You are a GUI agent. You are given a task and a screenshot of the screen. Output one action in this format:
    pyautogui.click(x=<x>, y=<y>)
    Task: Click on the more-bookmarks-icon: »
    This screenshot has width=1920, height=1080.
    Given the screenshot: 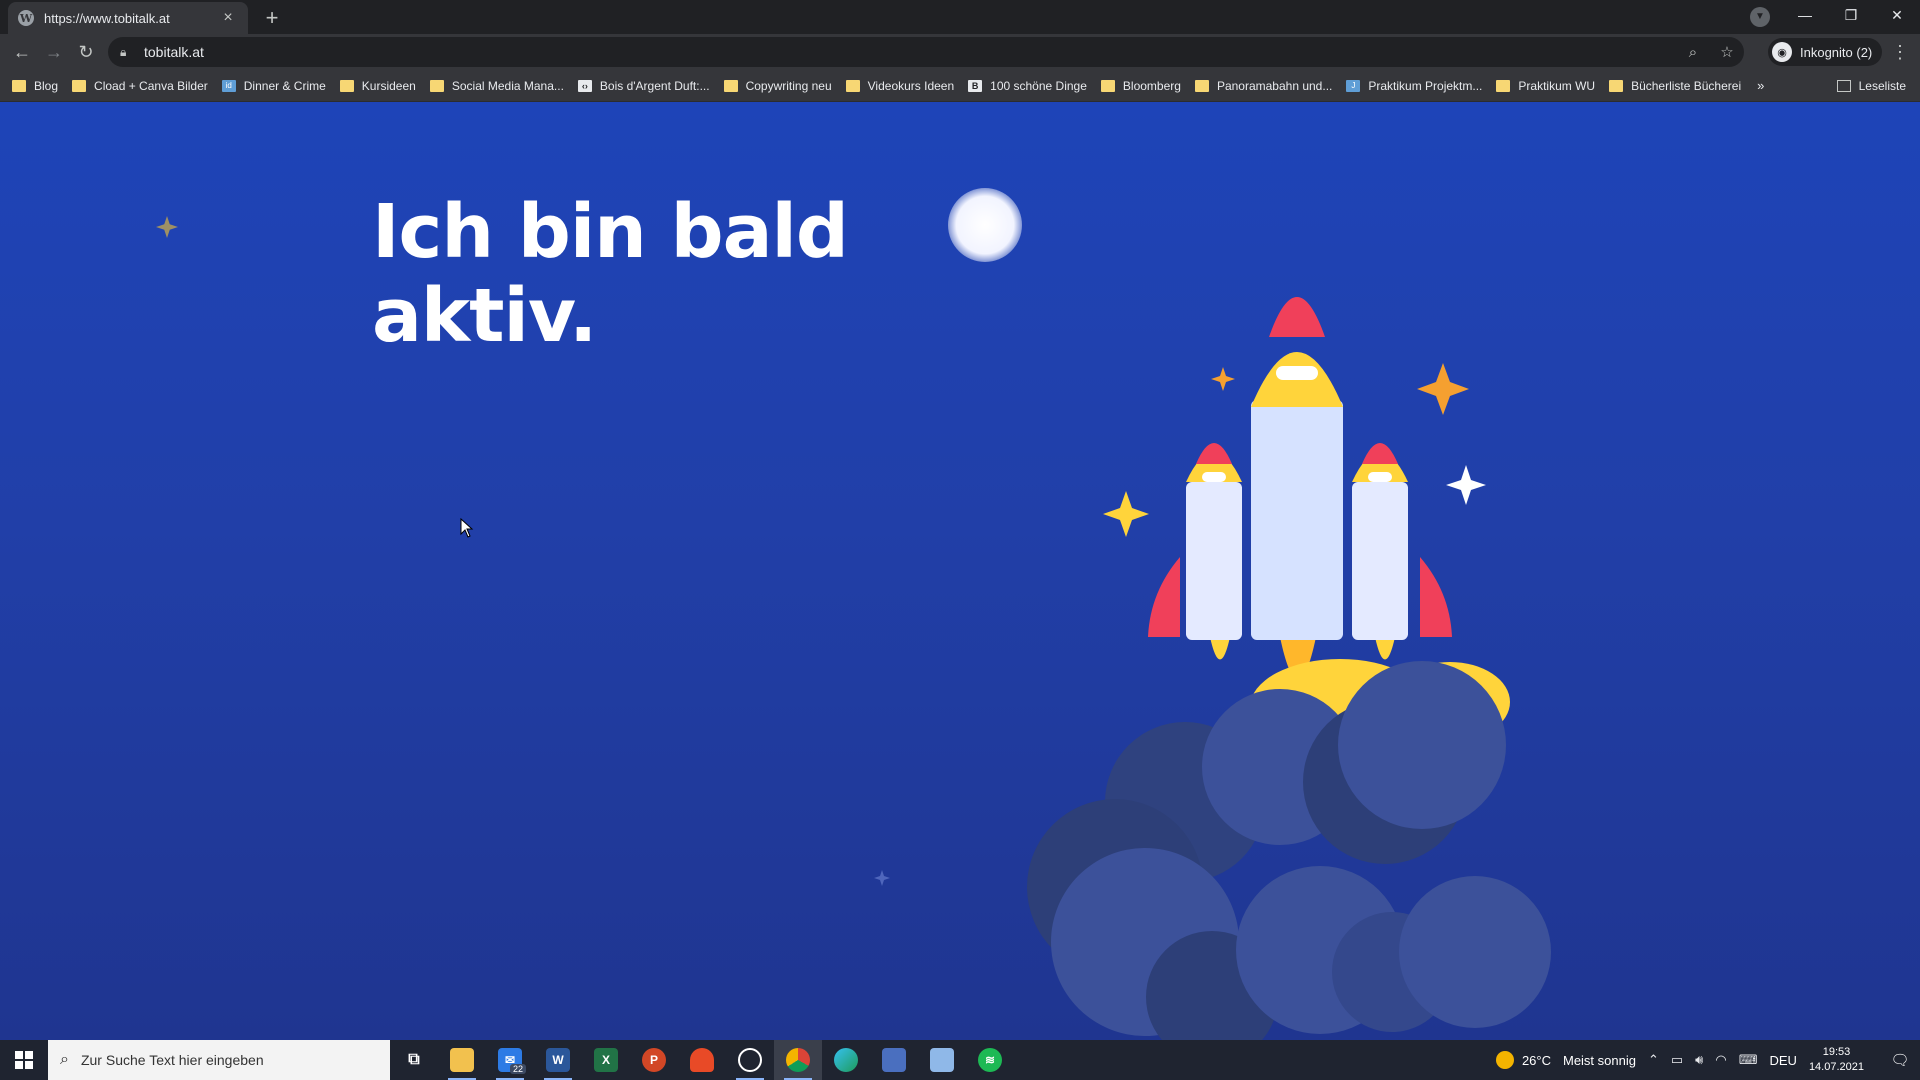 What is the action you would take?
    pyautogui.click(x=1760, y=85)
    